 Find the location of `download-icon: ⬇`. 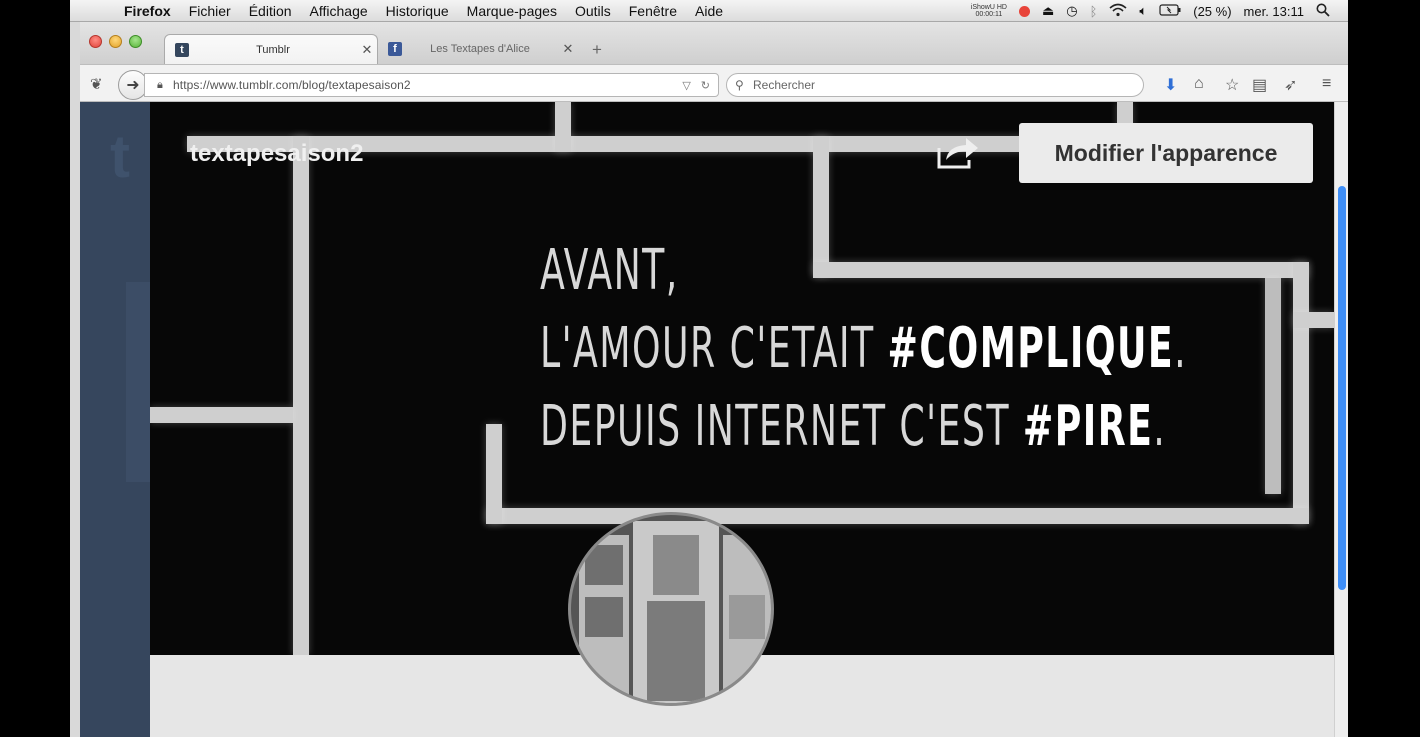

download-icon: ⬇ is located at coordinates (1170, 85).